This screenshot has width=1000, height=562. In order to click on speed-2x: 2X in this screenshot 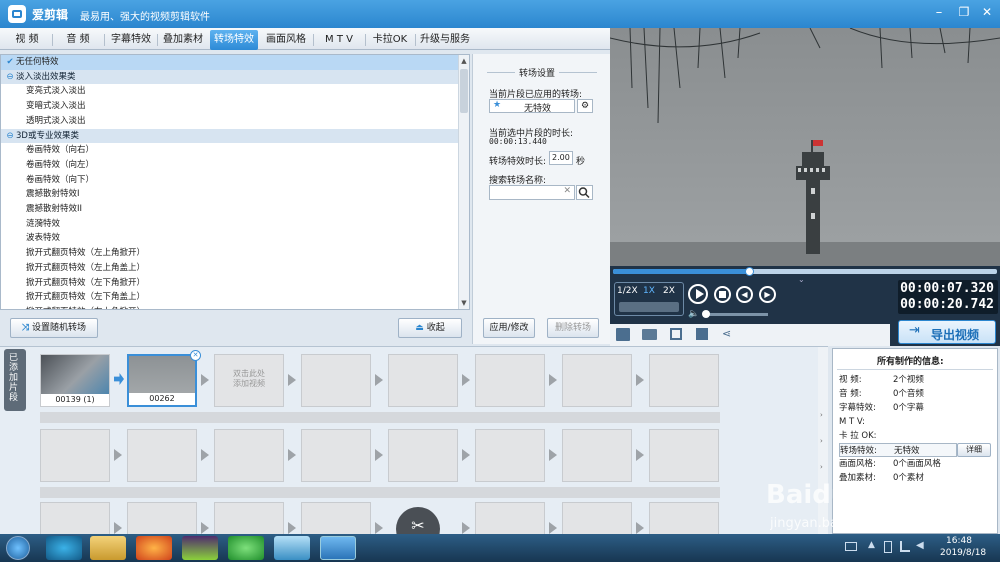, I will do `click(669, 291)`.